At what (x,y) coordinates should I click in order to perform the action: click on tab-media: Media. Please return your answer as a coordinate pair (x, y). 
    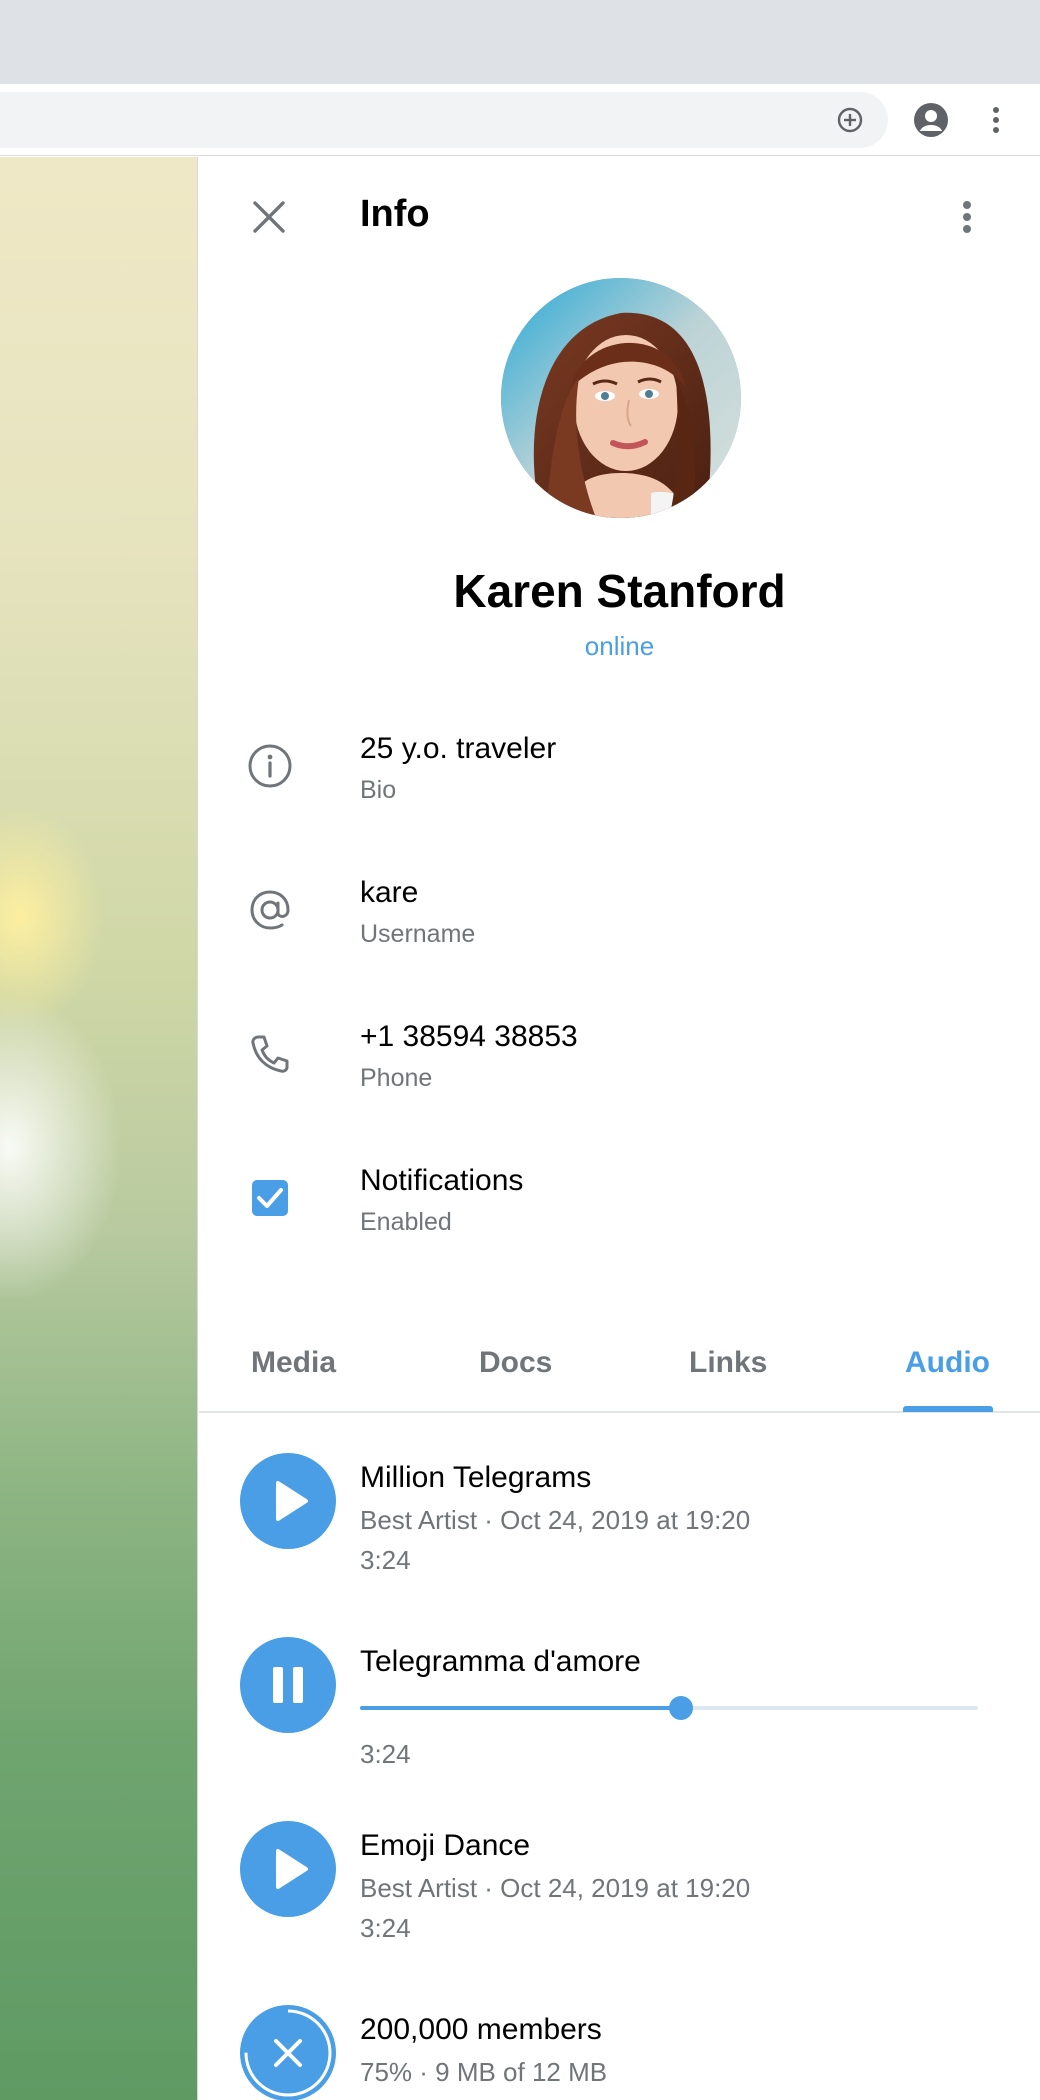
    Looking at the image, I should click on (293, 1374).